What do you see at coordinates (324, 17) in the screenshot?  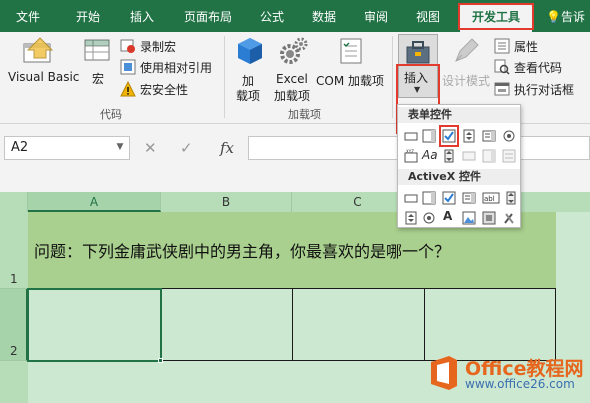 I see `tab-data: 数据` at bounding box center [324, 17].